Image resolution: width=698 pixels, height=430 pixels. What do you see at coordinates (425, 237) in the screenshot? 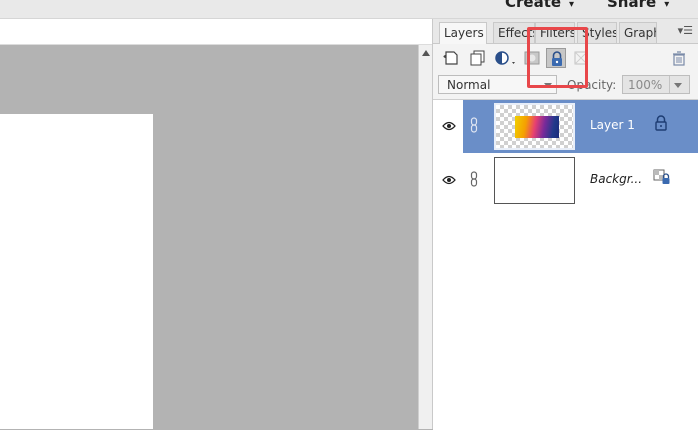
I see `vertical-scrollbar` at bounding box center [425, 237].